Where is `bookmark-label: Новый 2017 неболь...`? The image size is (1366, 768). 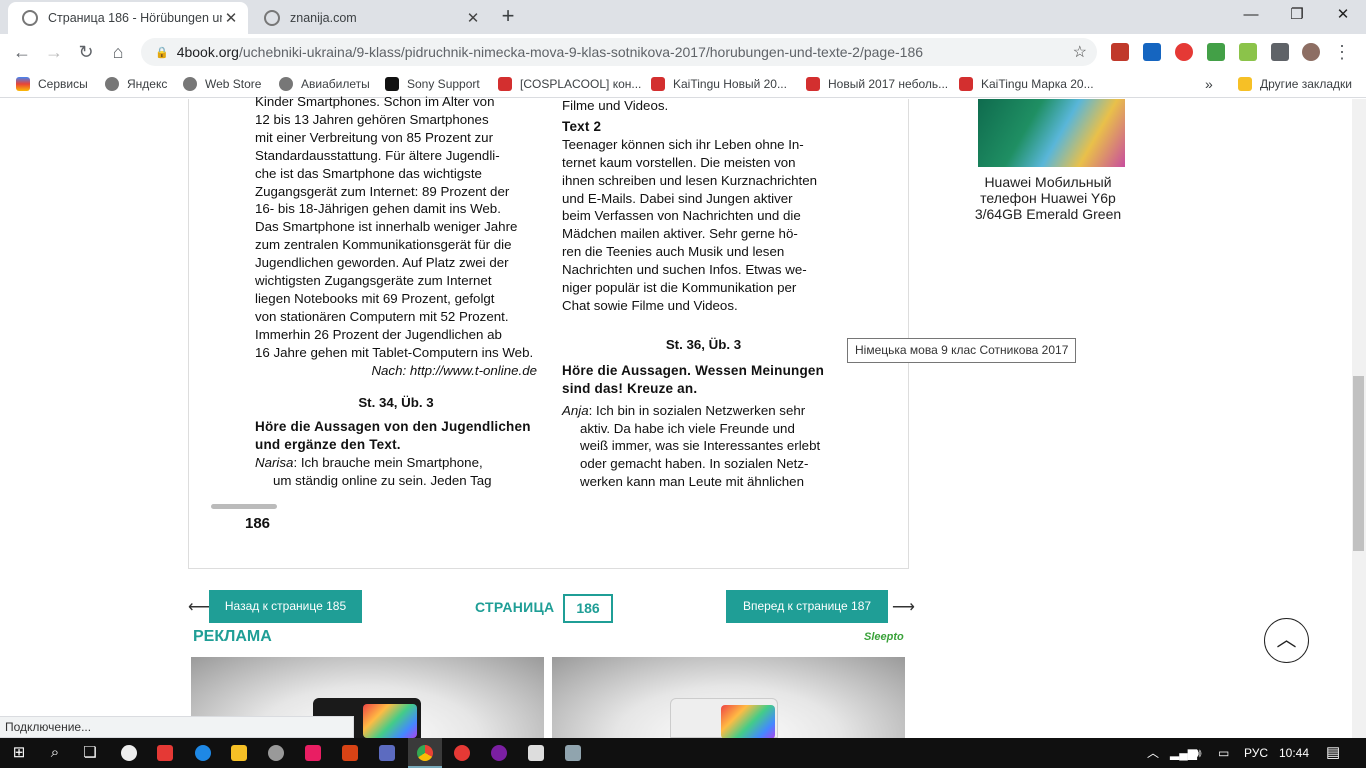 bookmark-label: Новый 2017 неболь... is located at coordinates (888, 84).